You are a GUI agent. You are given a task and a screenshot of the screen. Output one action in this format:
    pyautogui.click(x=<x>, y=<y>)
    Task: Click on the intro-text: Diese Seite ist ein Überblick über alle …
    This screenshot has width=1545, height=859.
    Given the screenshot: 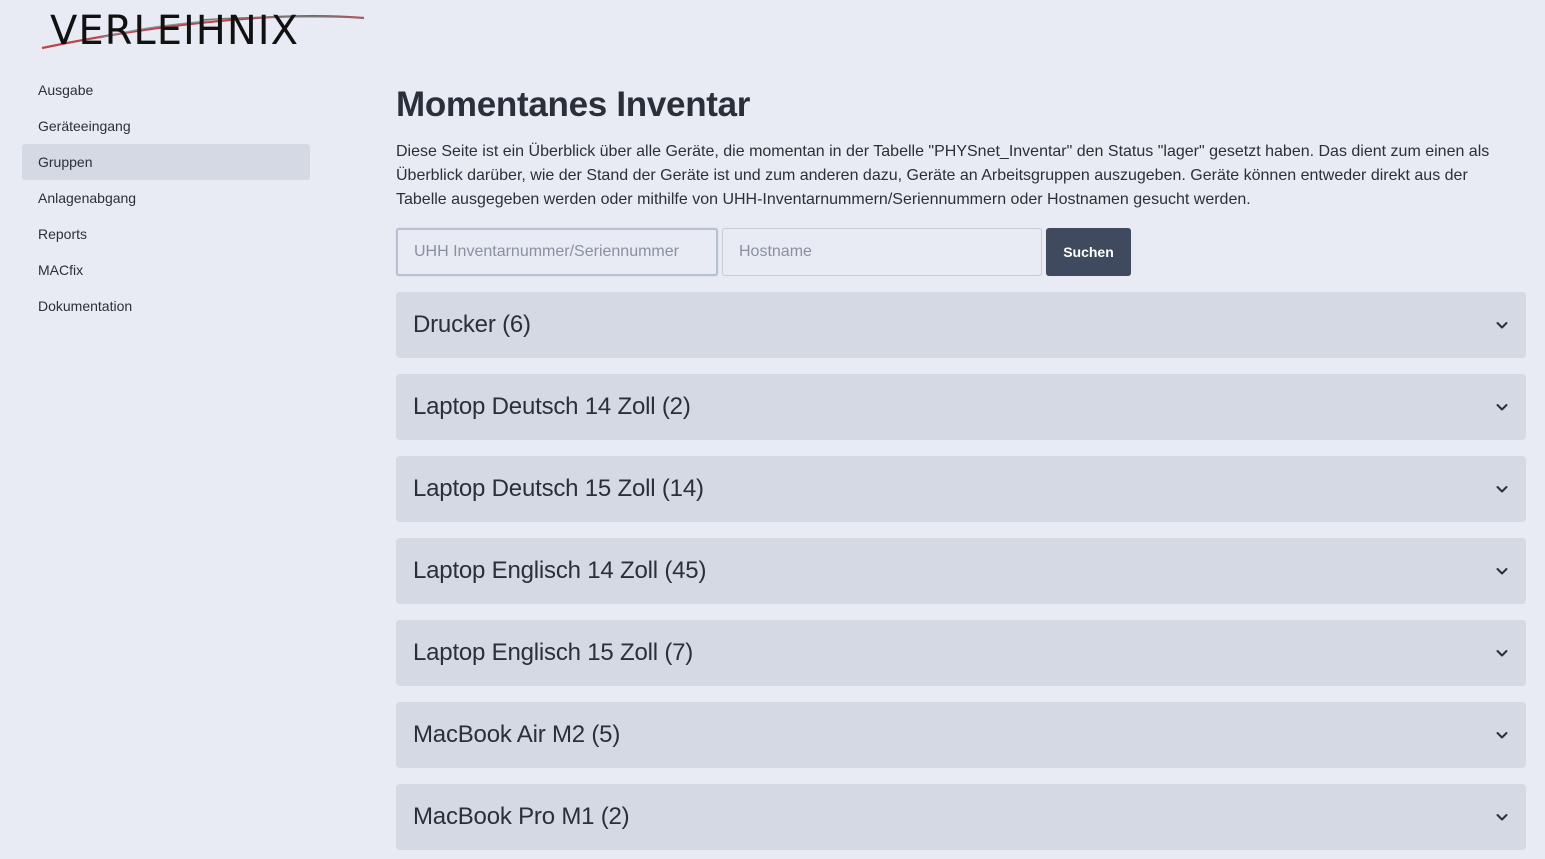 What is the action you would take?
    pyautogui.click(x=943, y=175)
    